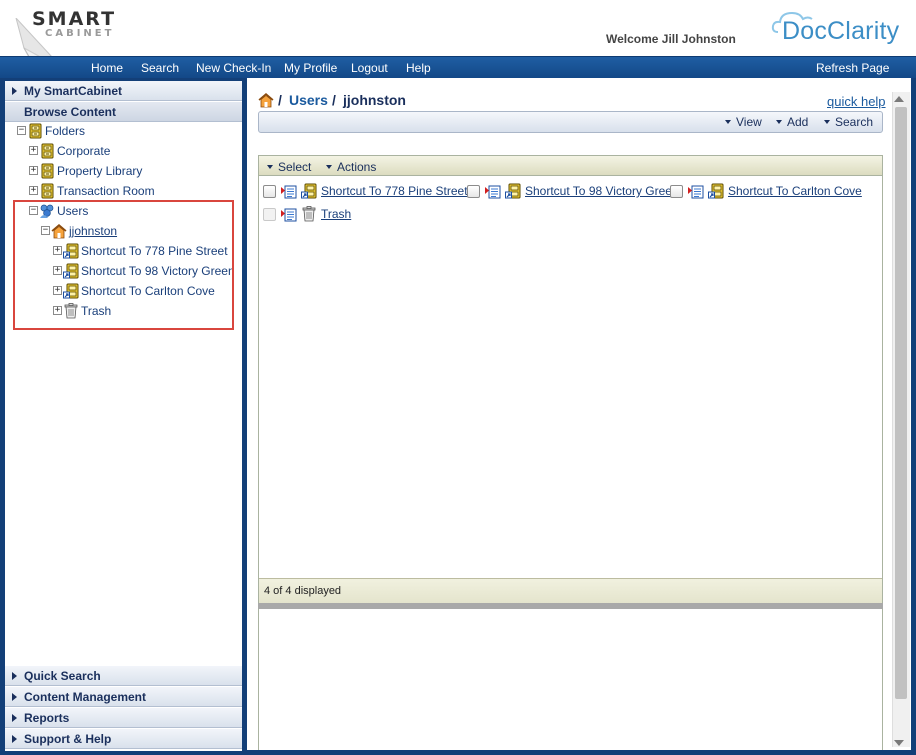  Describe the element at coordinates (123, 112) in the screenshot. I see `accordion-browse-content: Browse Content` at that location.